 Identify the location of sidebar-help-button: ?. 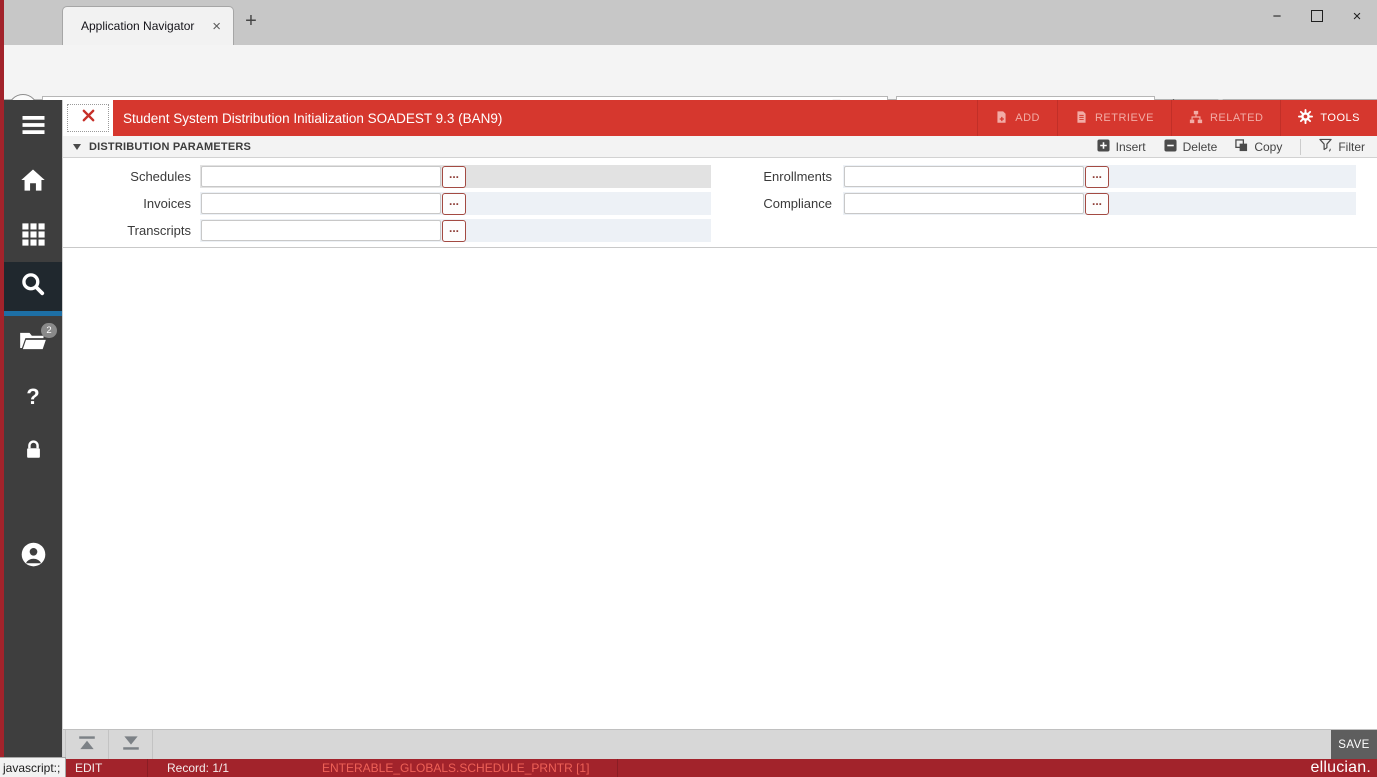
(33, 397).